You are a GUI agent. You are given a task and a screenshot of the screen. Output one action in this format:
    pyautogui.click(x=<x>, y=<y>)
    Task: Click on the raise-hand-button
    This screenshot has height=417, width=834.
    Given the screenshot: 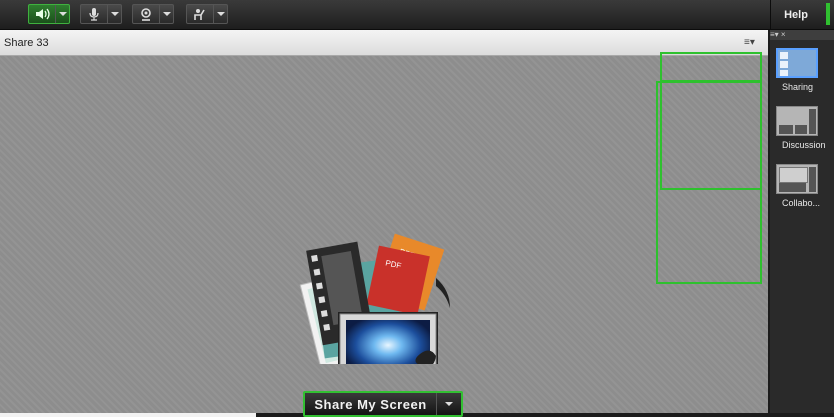 What is the action you would take?
    pyautogui.click(x=207, y=14)
    